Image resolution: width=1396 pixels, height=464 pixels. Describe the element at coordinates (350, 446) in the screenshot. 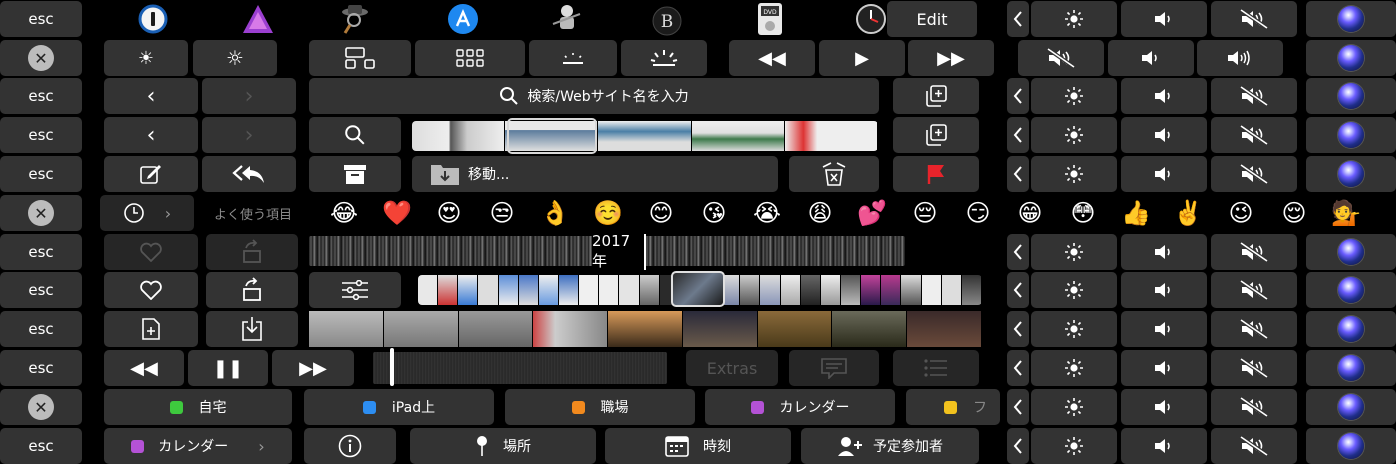

I see `info-button` at that location.